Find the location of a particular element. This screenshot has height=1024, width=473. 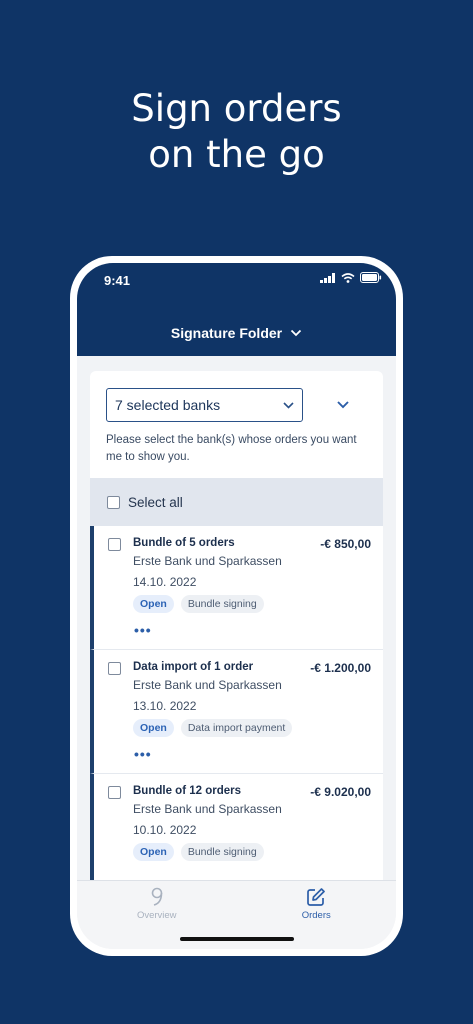

select-all-row: Select all is located at coordinates (236, 502).